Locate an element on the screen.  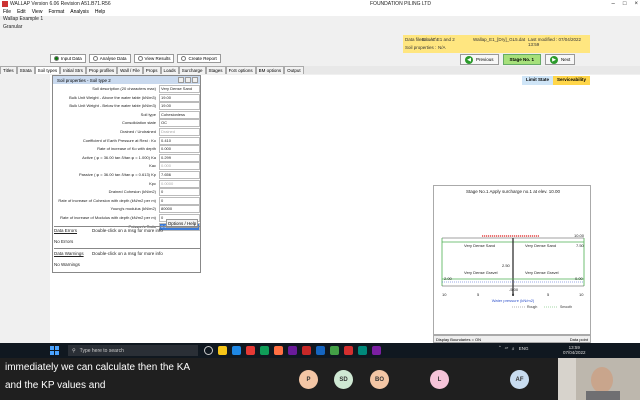
close-icon: × is located at coordinates (636, 4).